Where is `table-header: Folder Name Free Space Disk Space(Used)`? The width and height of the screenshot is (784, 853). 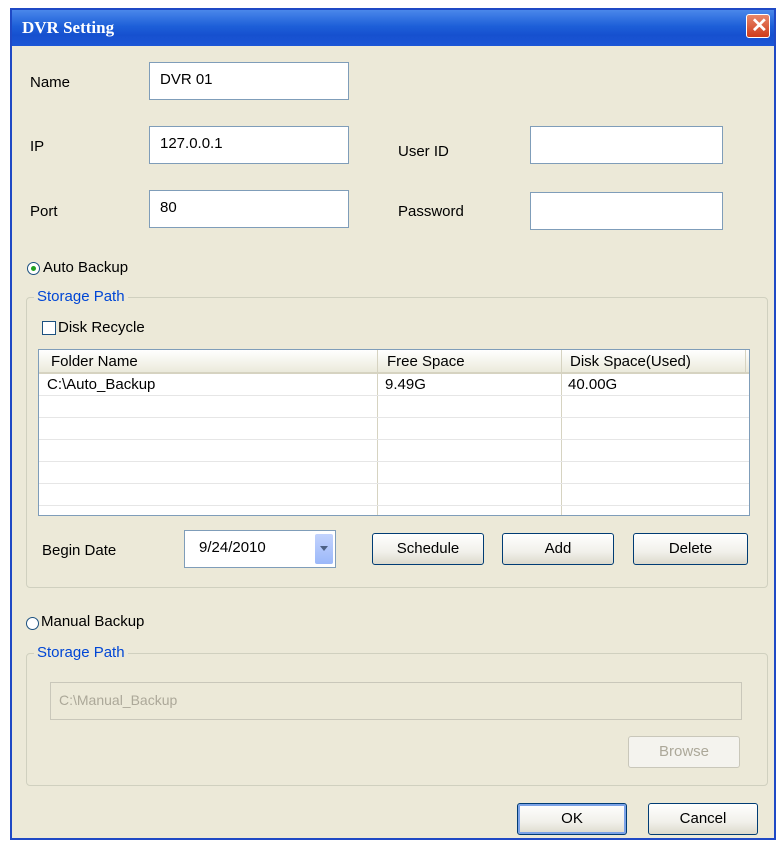 table-header: Folder Name Free Space Disk Space(Used) is located at coordinates (394, 362).